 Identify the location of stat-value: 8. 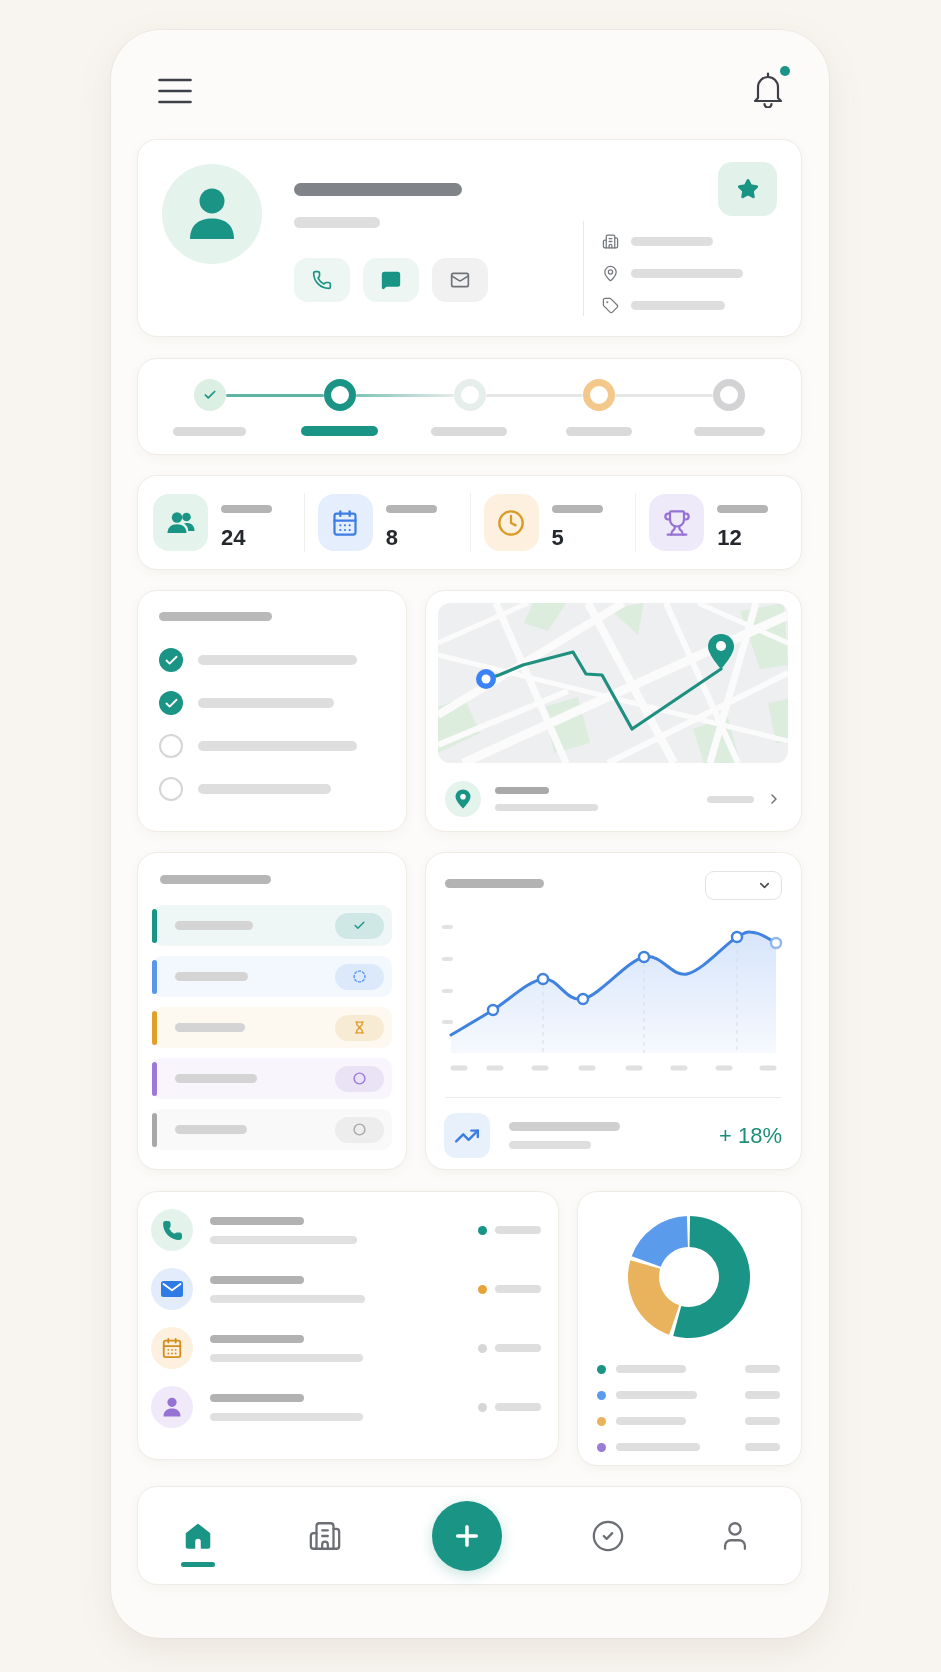
(391, 537).